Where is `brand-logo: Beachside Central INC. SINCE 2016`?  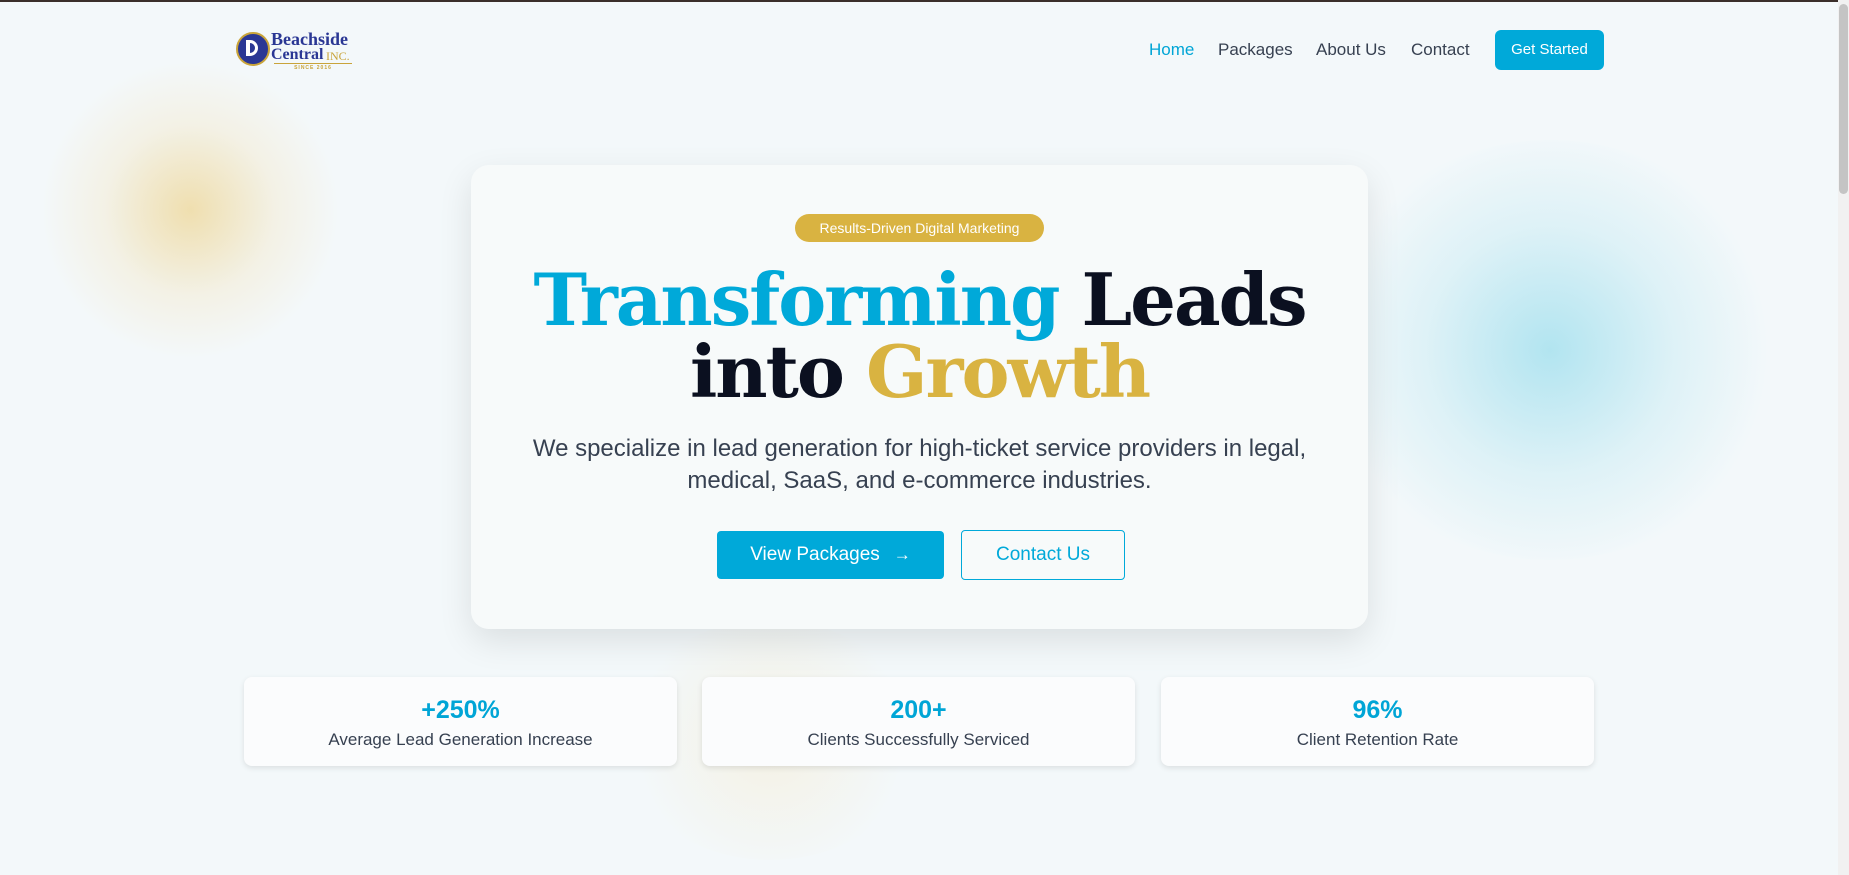
brand-logo: Beachside Central INC. SINCE 2016 is located at coordinates (294, 50).